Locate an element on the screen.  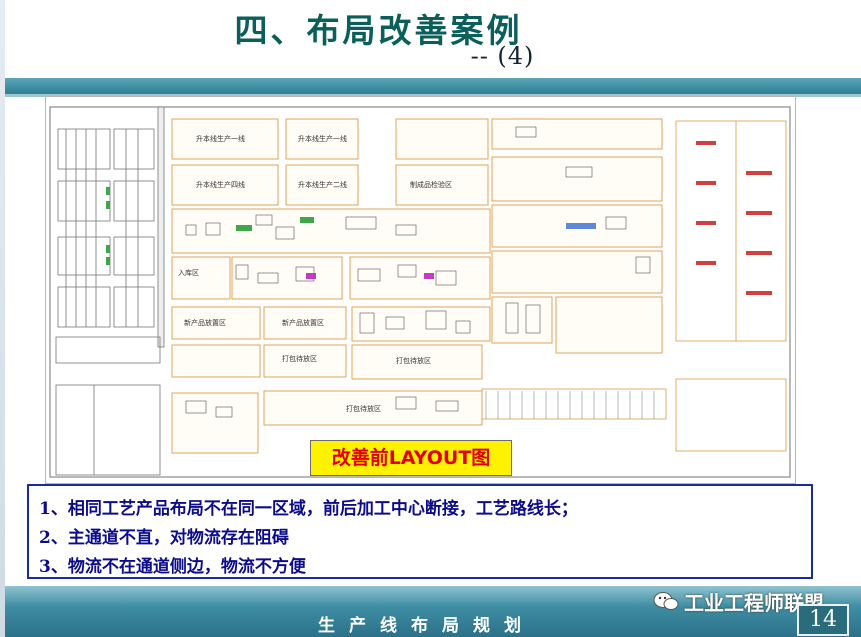
issue-item: 2、主通道不直，对物流存在阻碍 is located at coordinates (164, 538).